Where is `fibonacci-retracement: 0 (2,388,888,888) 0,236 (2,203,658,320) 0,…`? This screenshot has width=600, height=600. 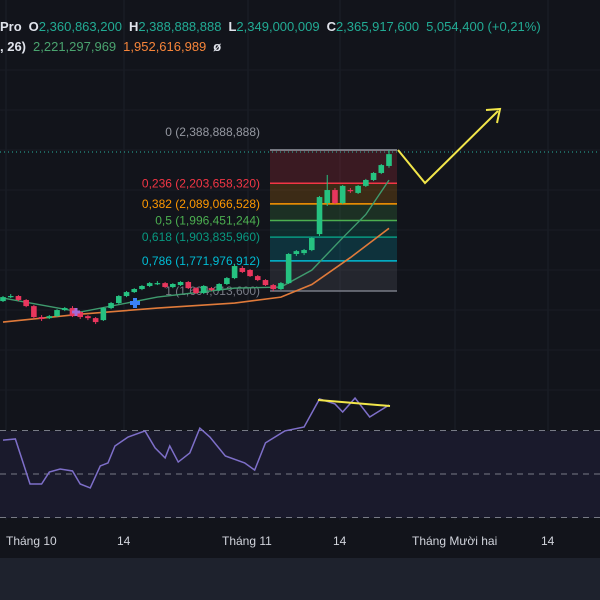
fibonacci-retracement: 0 (2,388,888,888) 0,236 (2,203,658,320) 0,… is located at coordinates (269, 211).